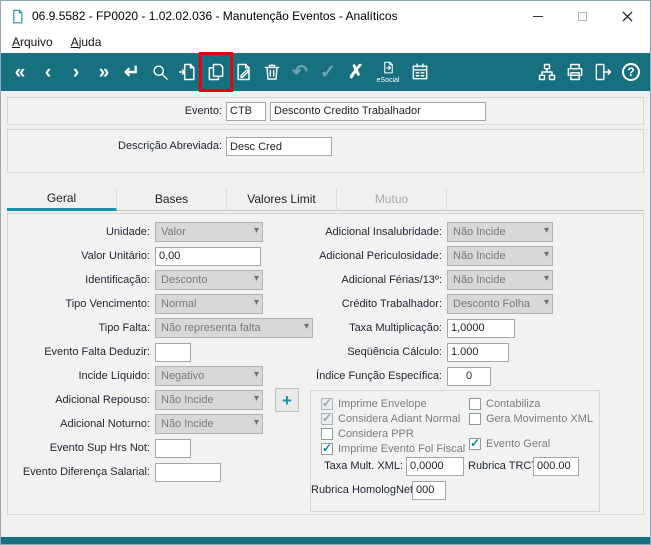 Image resolution: width=651 pixels, height=545 pixels. I want to click on gera-movimento-xml-checkbox: Gera Movimento XML, so click(531, 419).